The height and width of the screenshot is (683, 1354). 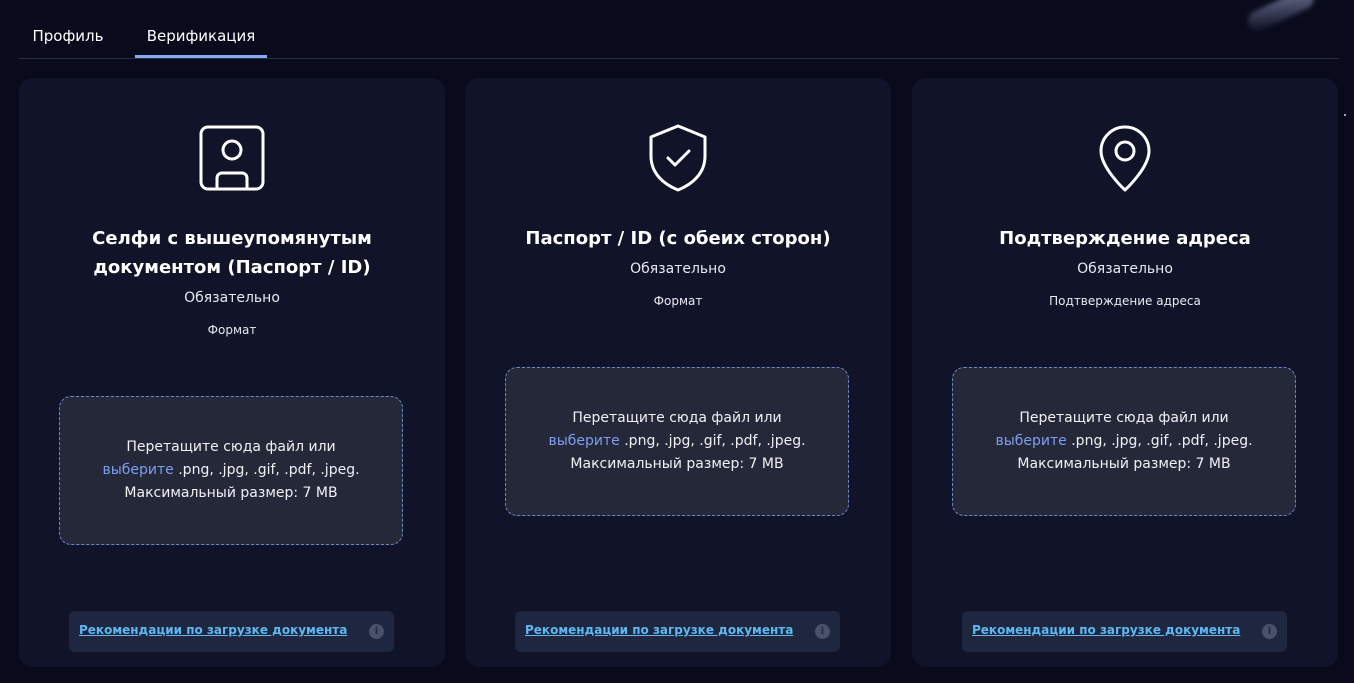 I want to click on shield-check-icon, so click(x=678, y=158).